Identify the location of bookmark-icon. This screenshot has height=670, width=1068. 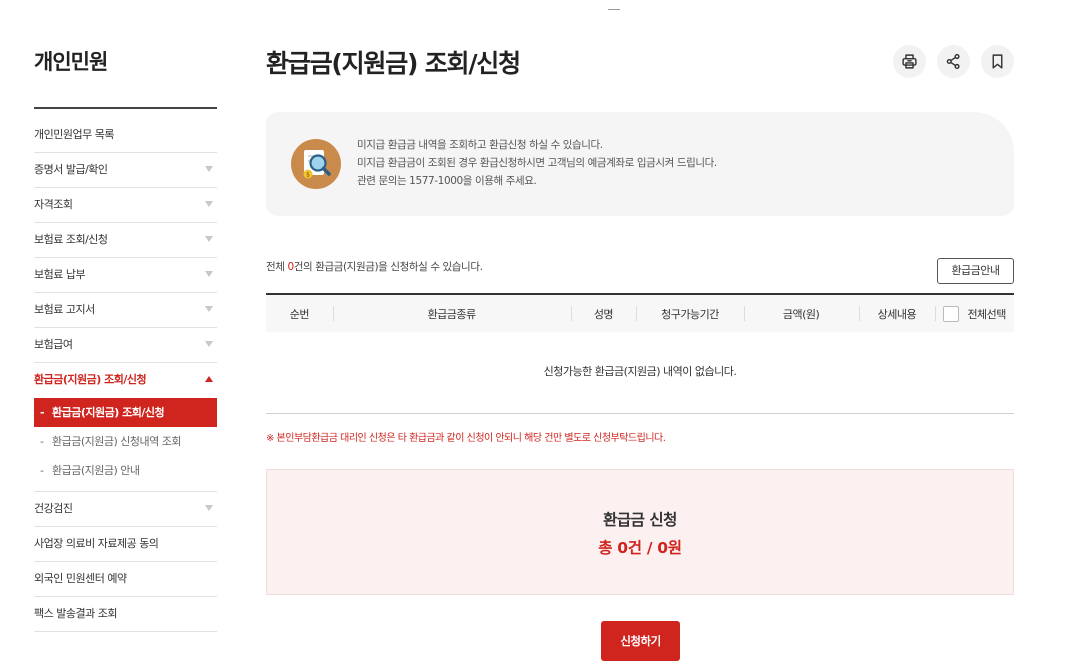
(997, 61).